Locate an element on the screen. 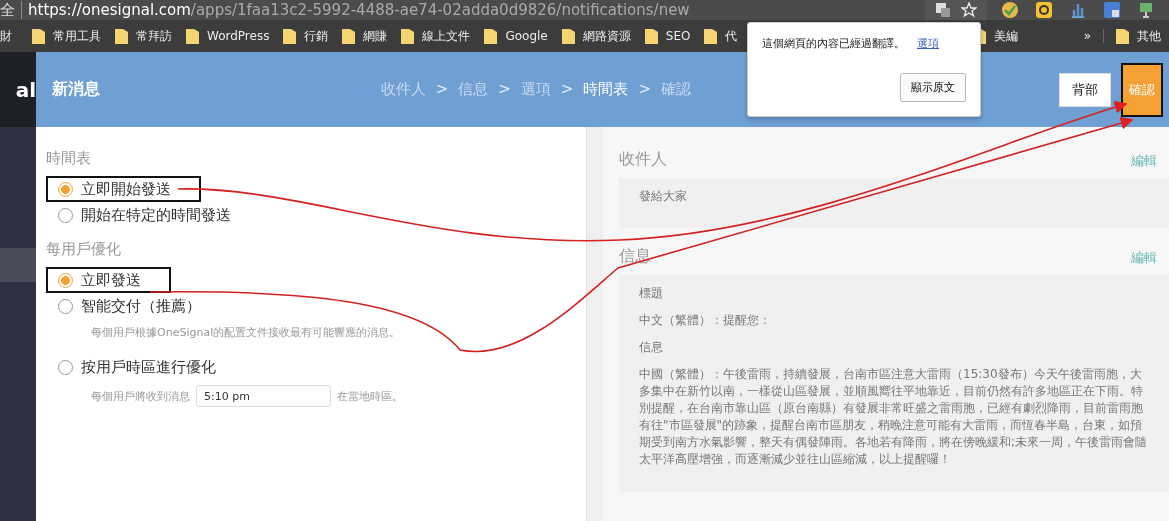  scrollbar is located at coordinates (594, 324).